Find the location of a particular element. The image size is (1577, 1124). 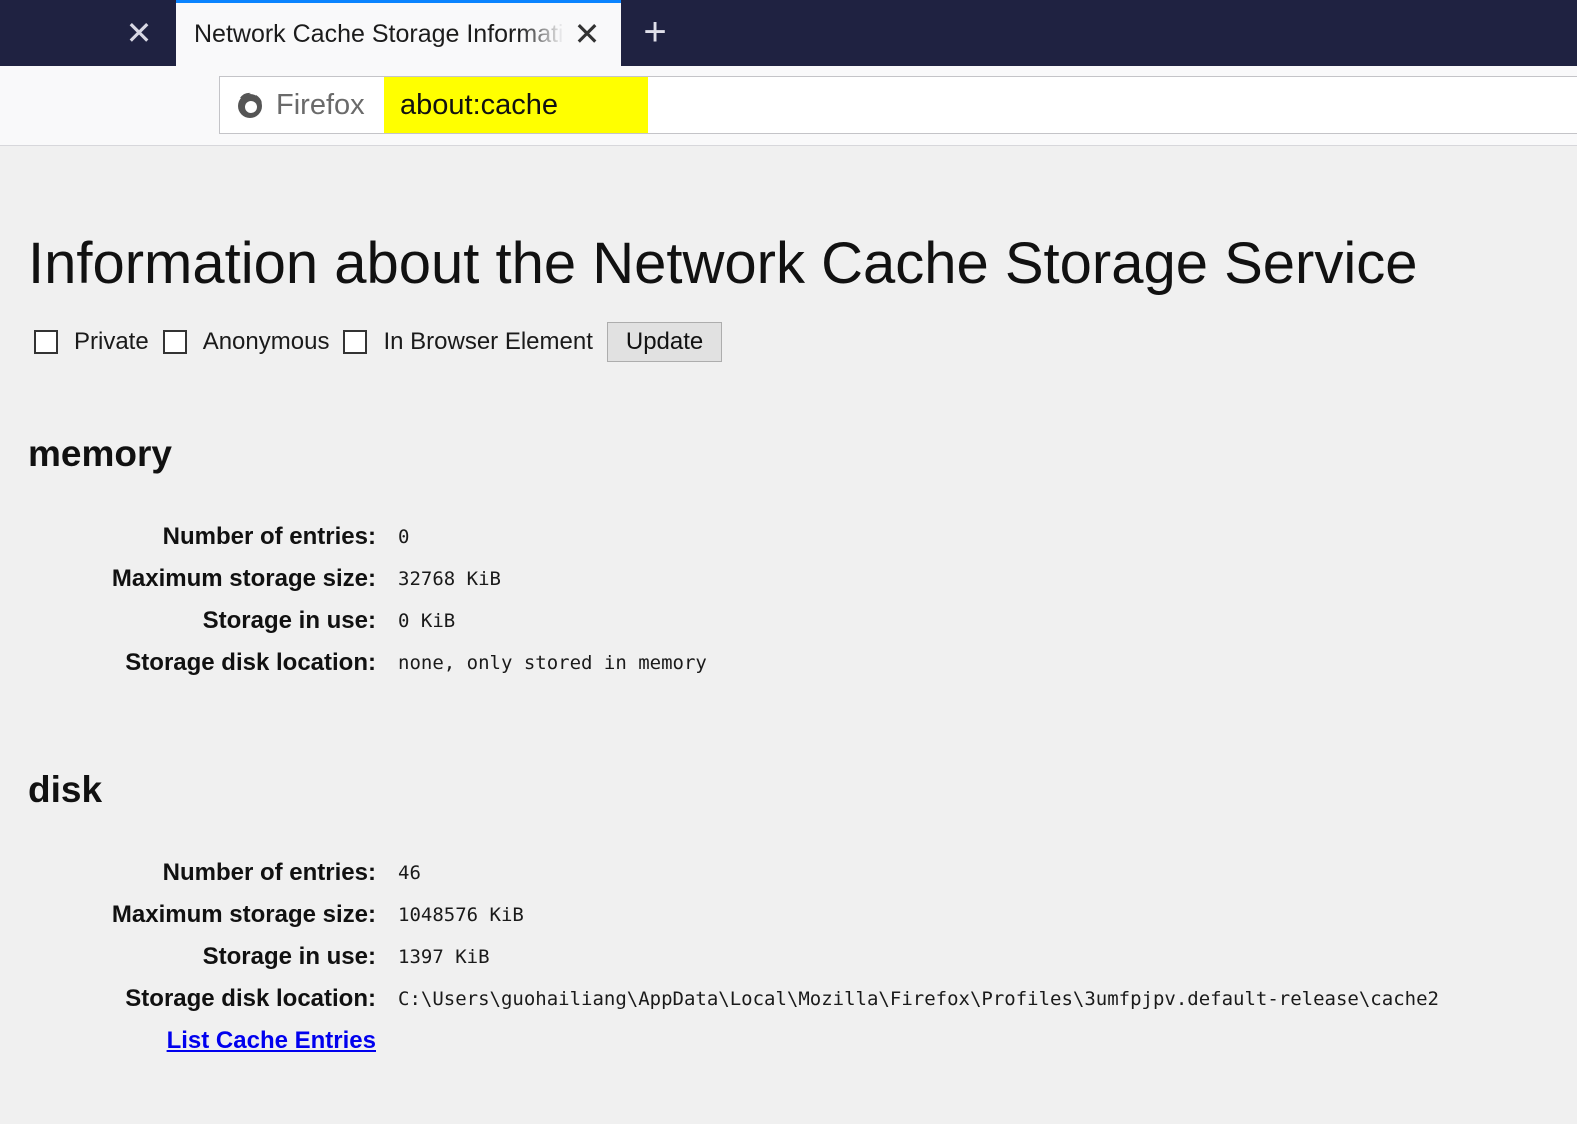

table-row: Storage in use: 1397 KiB is located at coordinates (733, 957).